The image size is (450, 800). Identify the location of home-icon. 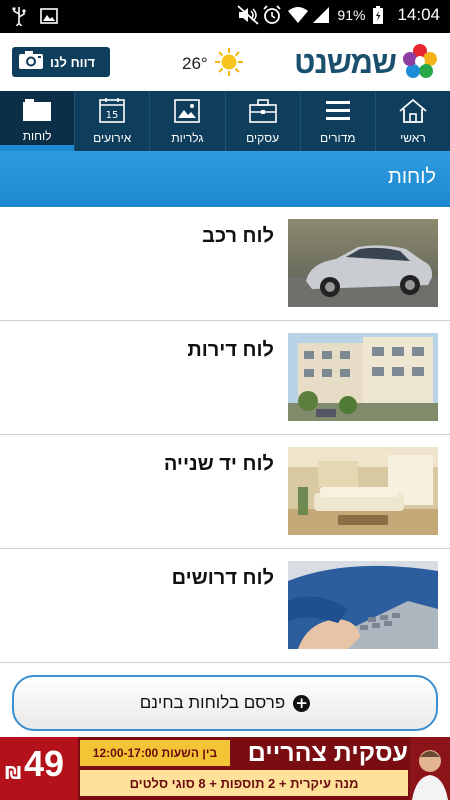
(413, 113).